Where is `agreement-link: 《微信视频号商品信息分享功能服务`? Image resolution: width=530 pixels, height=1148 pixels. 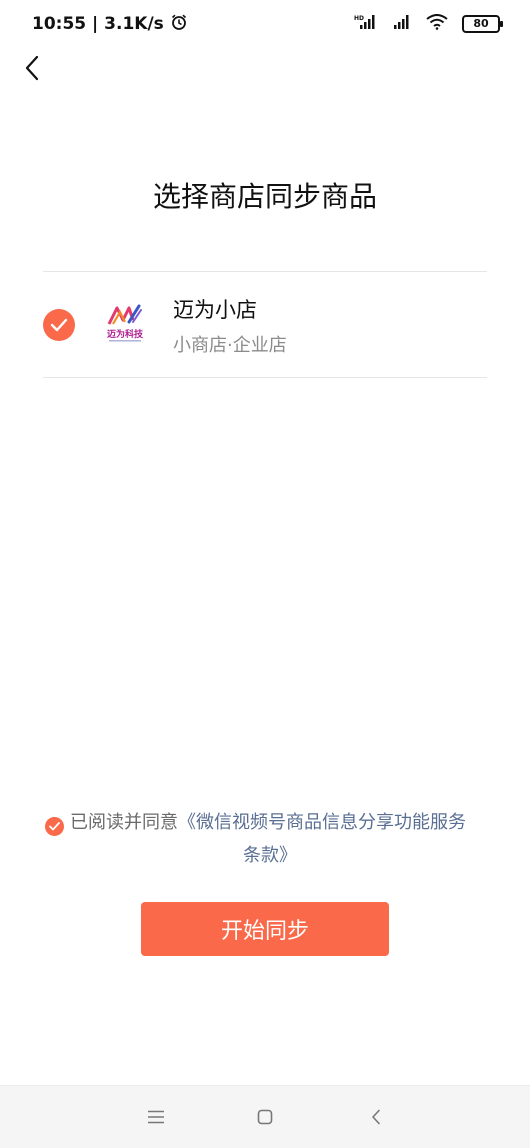
agreement-link: 《微信视频号商品信息分享功能服务 is located at coordinates (322, 822).